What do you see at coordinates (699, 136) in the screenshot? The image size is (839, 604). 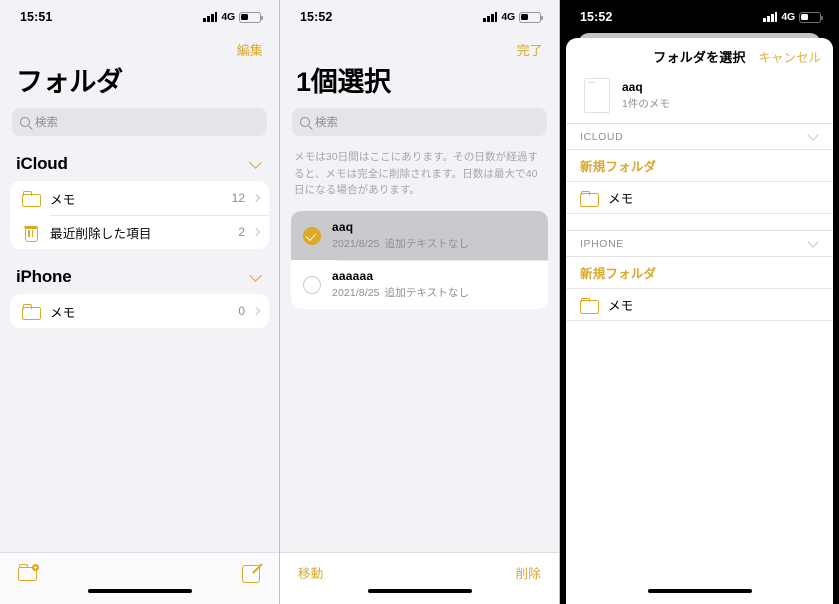 I see `group-header-icloud: ICLOUD` at bounding box center [699, 136].